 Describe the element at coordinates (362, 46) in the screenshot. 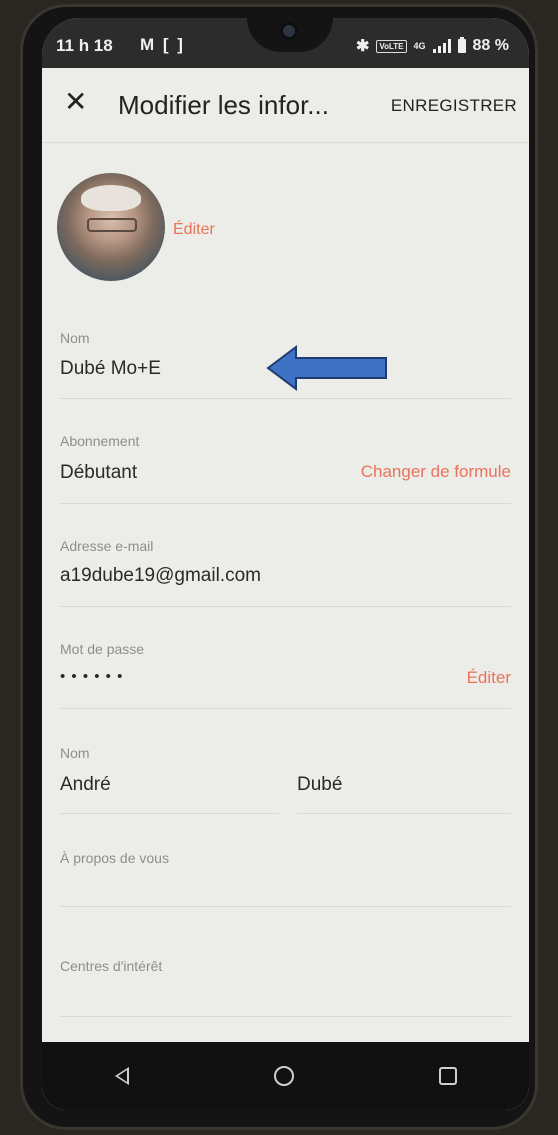

I see `bluetooth-icon: ✱` at that location.